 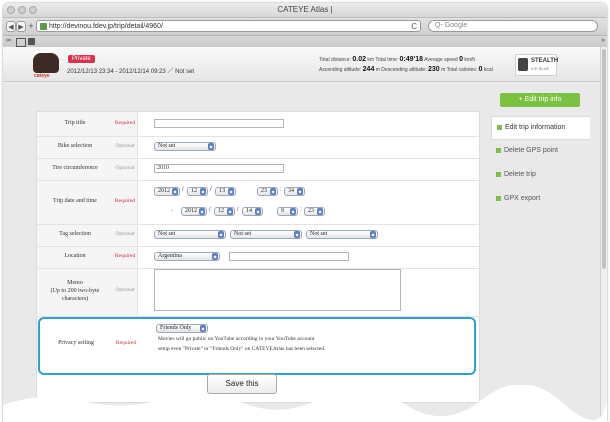 I want to click on location-detail-input, so click(x=289, y=256).